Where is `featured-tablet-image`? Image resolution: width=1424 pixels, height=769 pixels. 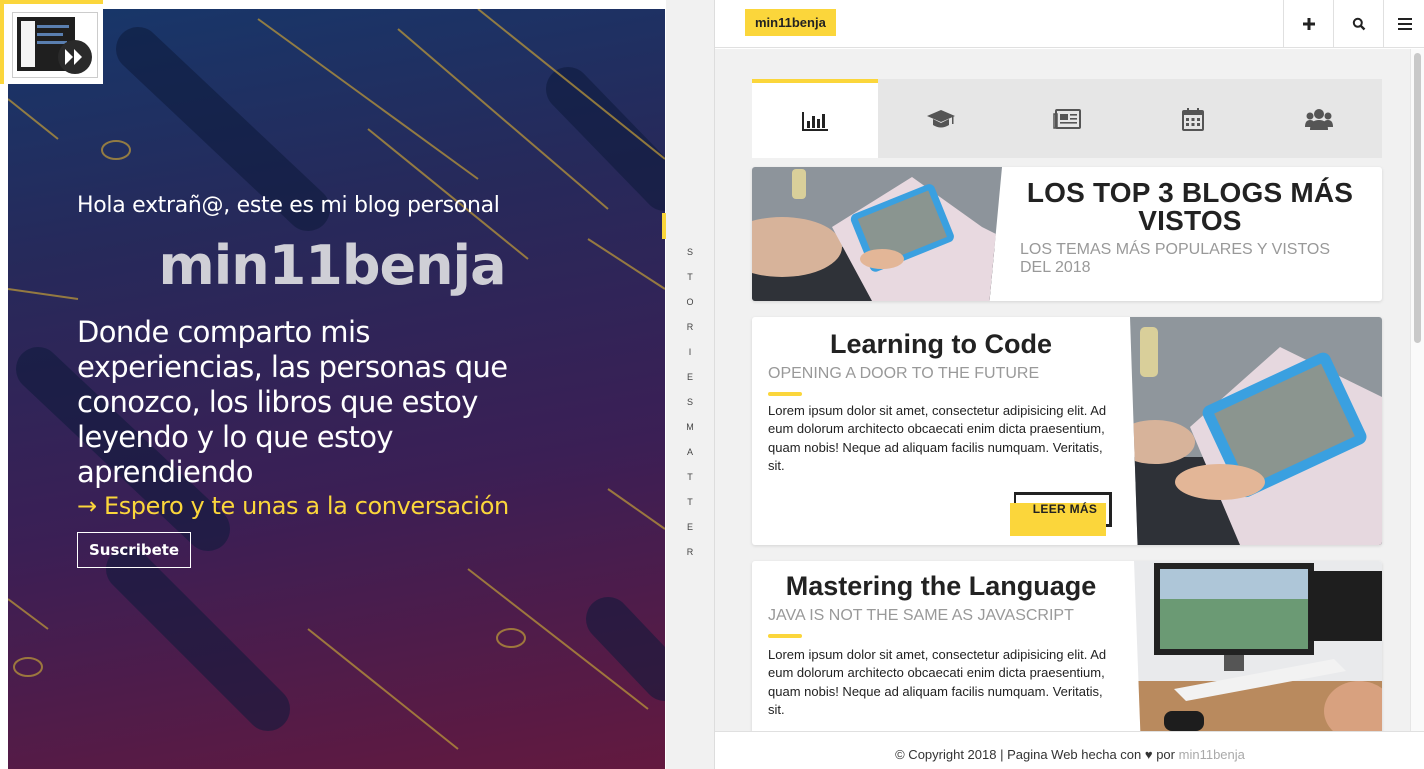 featured-tablet-image is located at coordinates (877, 234).